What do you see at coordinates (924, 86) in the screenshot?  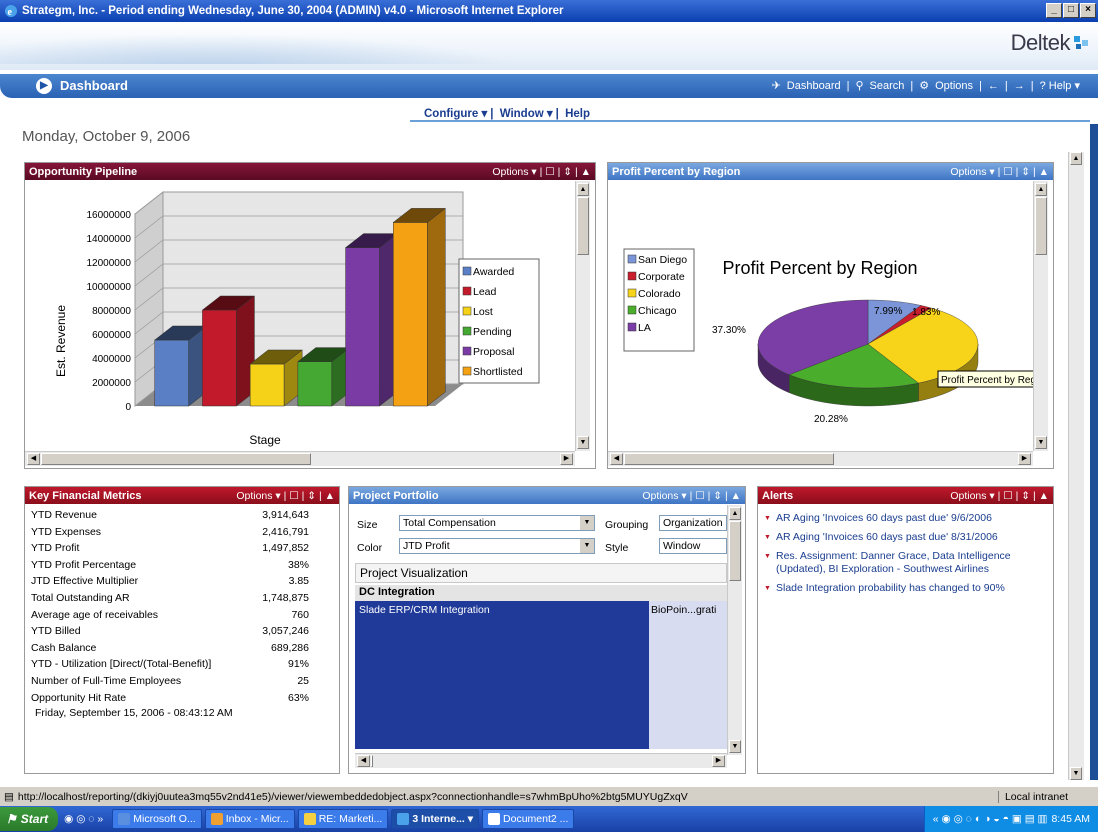 I see `gear-icon: ⚙` at bounding box center [924, 86].